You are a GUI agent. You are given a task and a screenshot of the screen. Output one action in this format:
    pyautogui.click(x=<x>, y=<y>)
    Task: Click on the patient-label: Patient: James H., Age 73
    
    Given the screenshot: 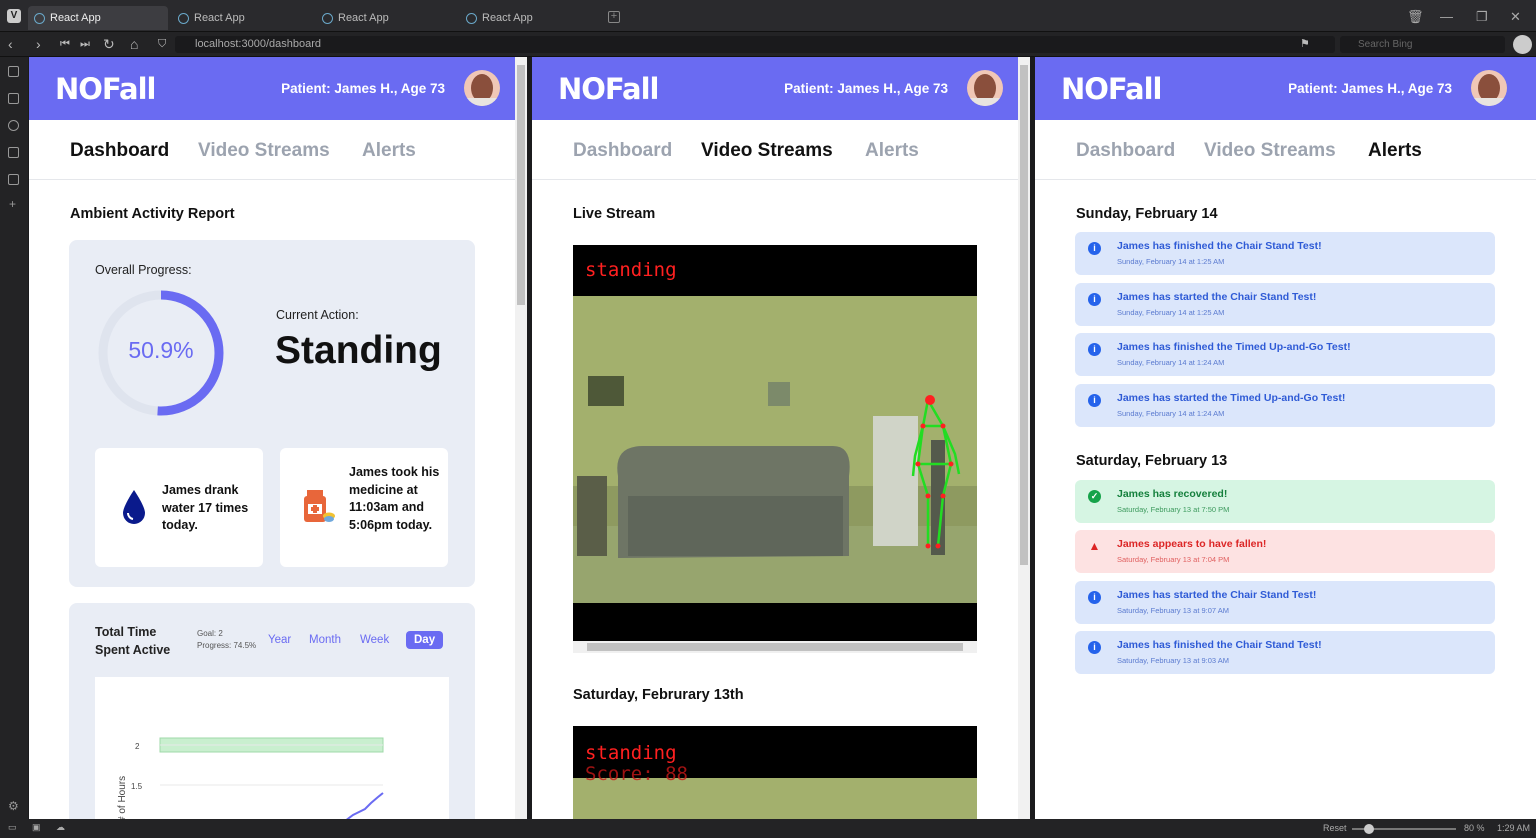 What is the action you would take?
    pyautogui.click(x=866, y=88)
    